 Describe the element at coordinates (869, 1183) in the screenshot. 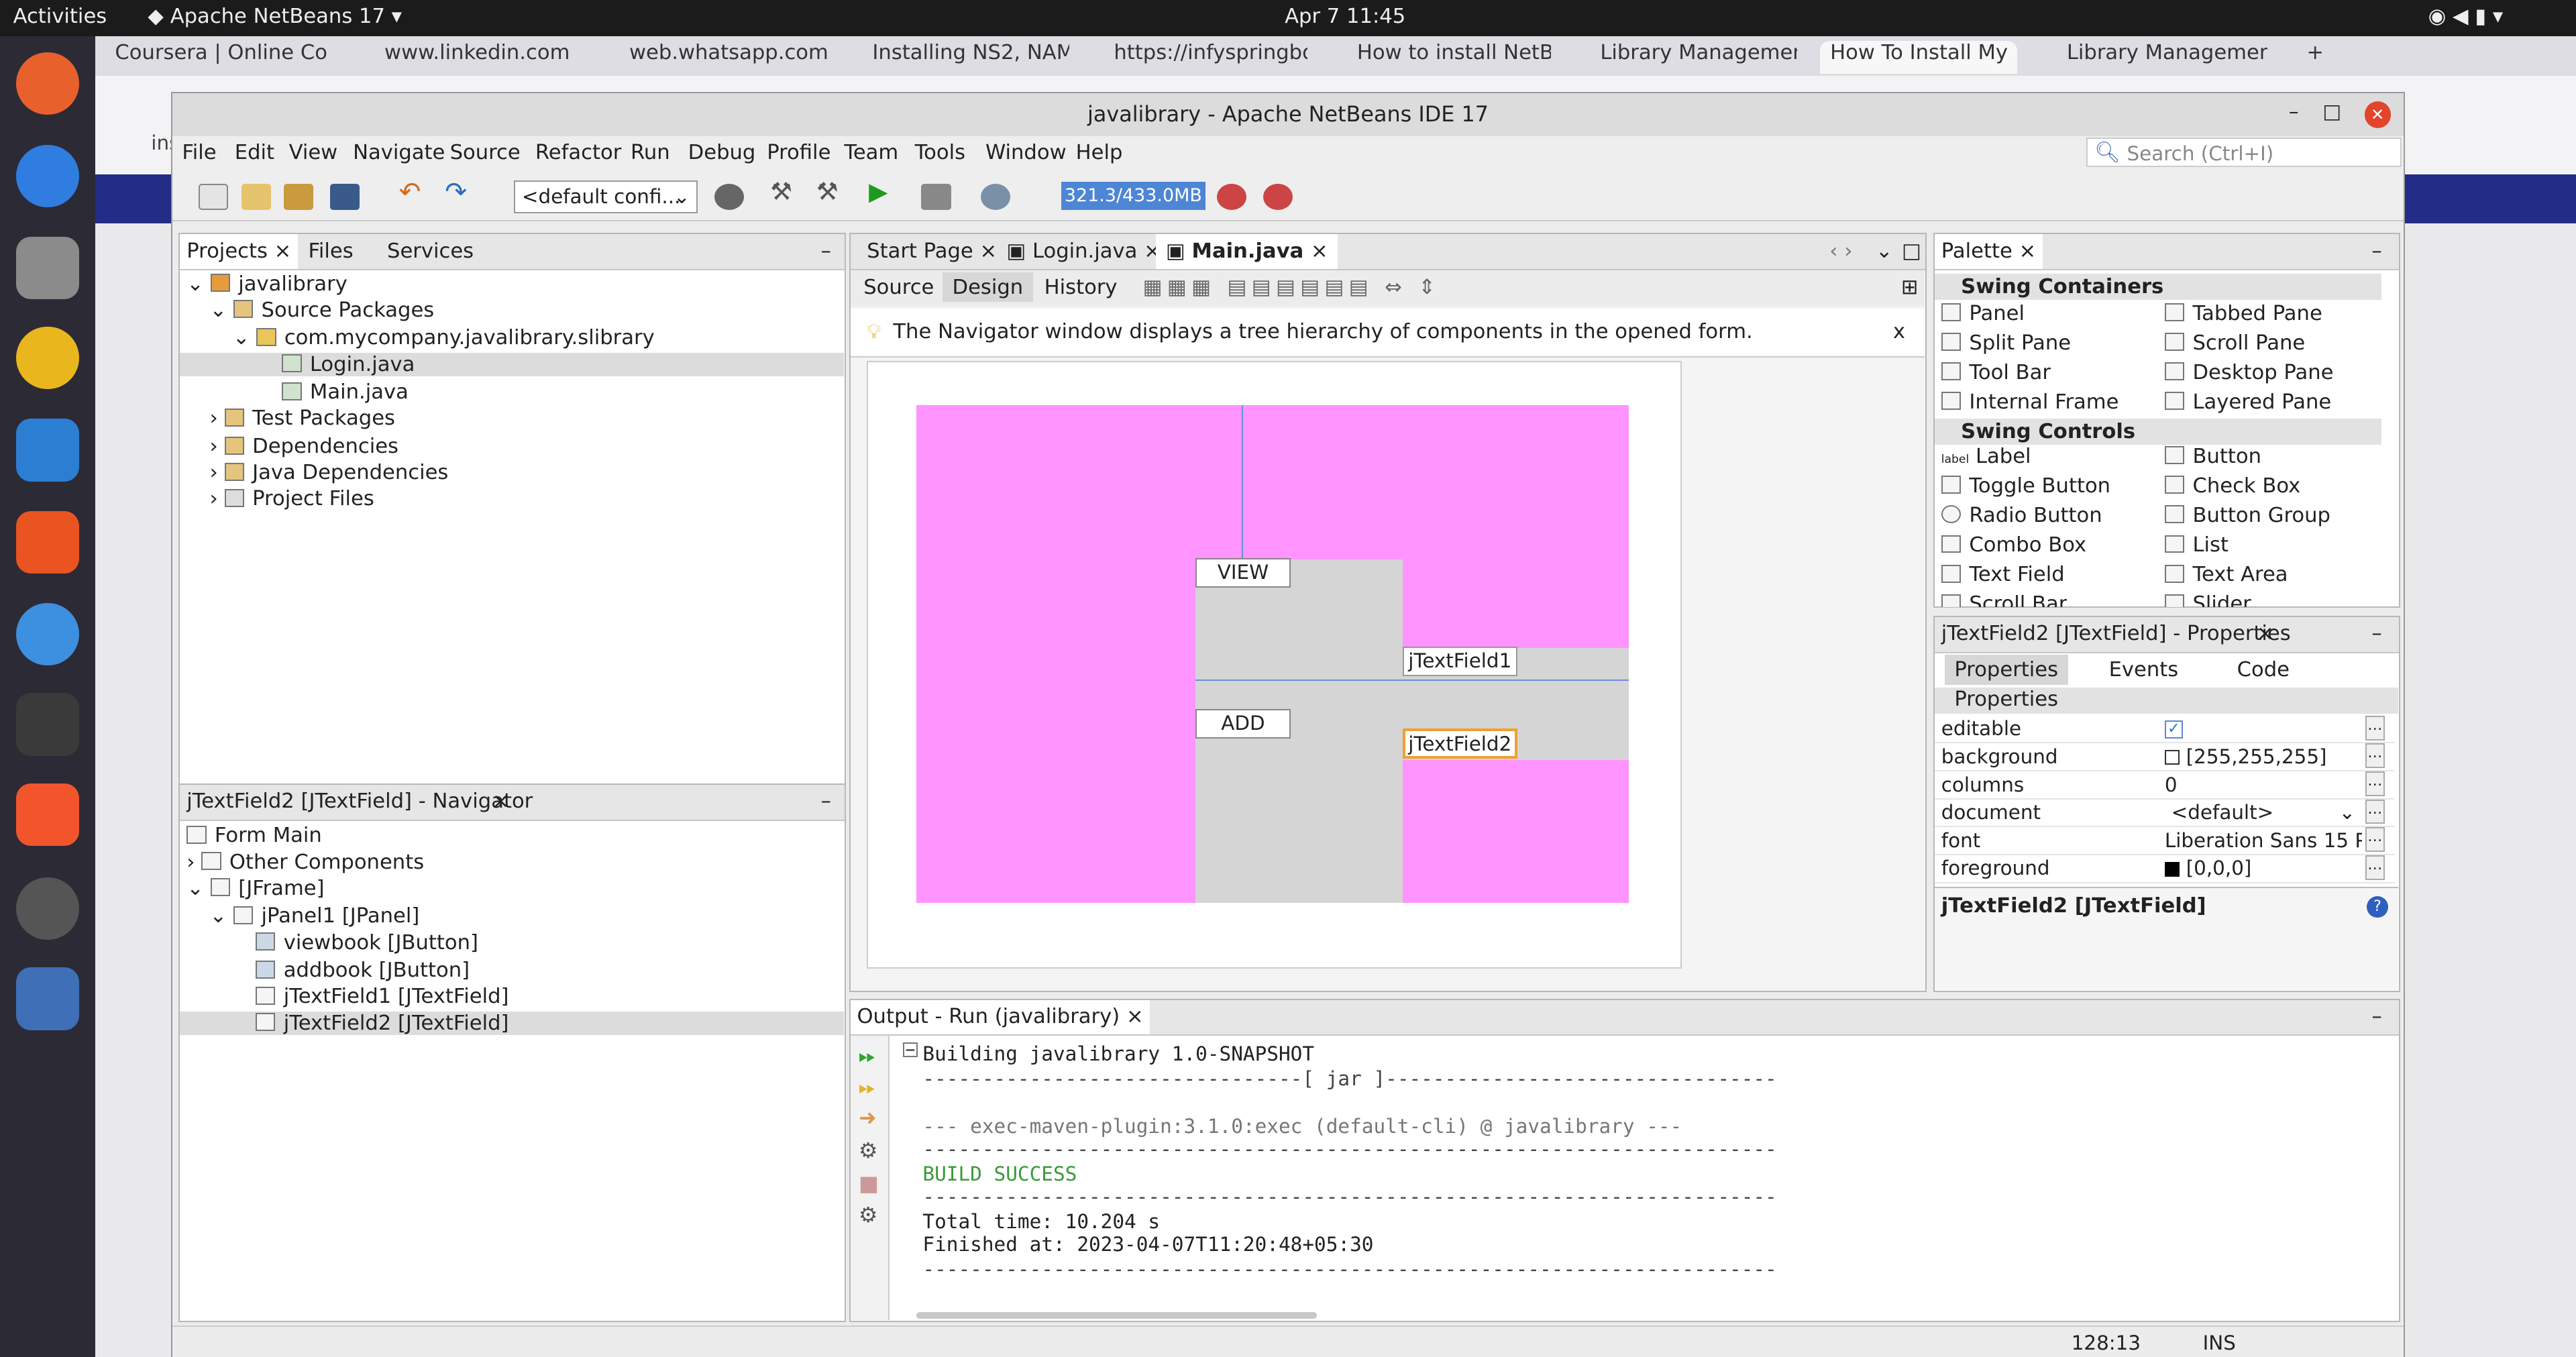

I see `clear-icon: ■` at that location.